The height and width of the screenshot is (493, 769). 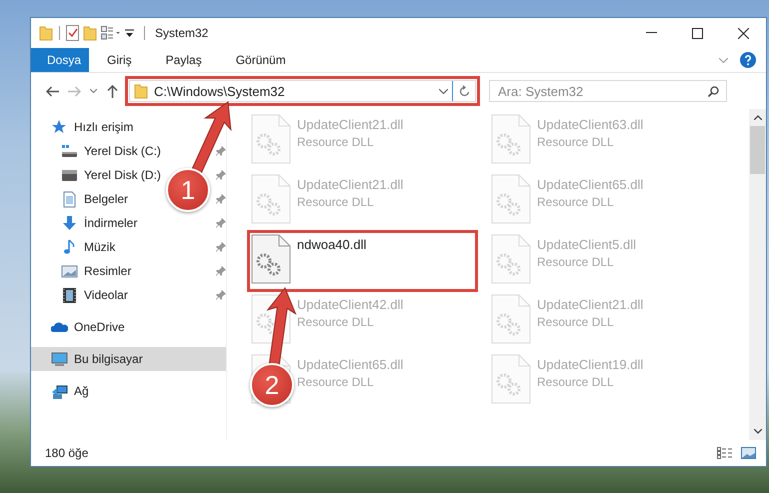 What do you see at coordinates (362, 261) in the screenshot?
I see `file-item: ndwoa40.dll` at bounding box center [362, 261].